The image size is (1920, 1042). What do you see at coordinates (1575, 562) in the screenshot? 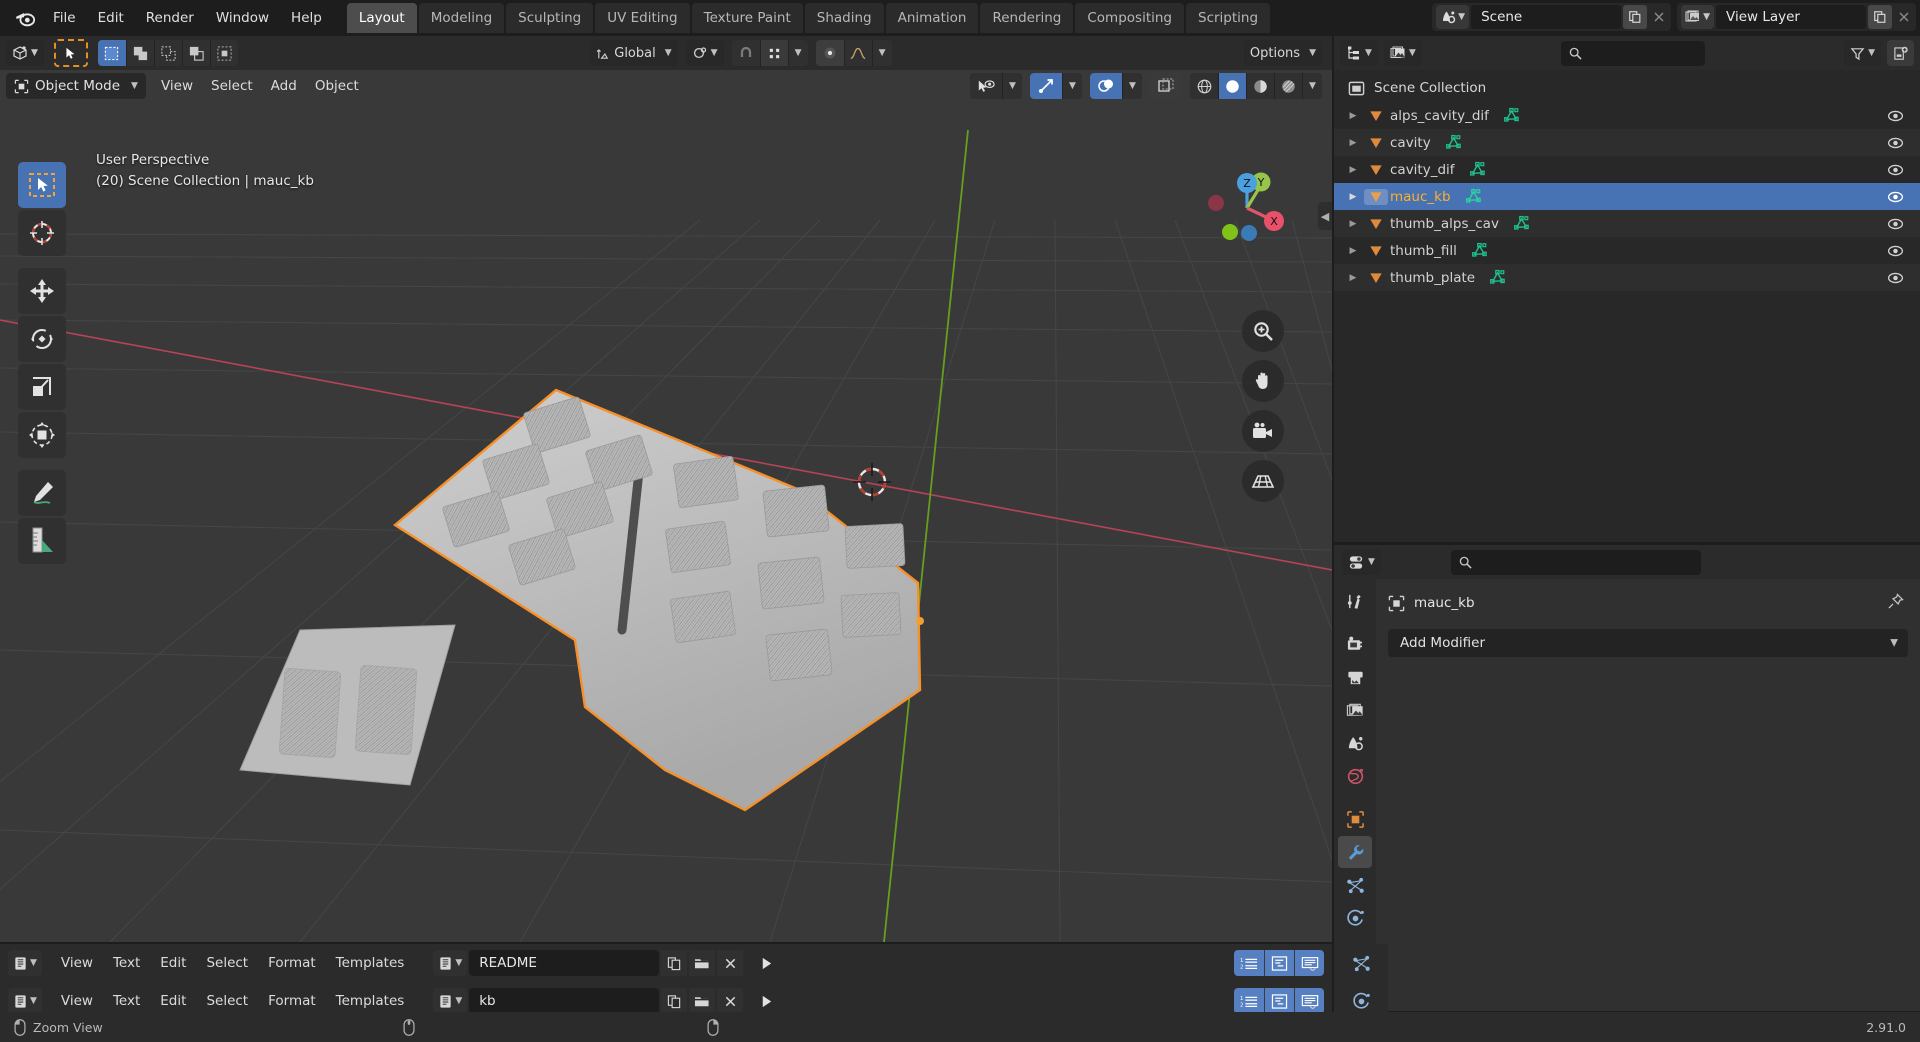
I see `properties-search-input` at bounding box center [1575, 562].